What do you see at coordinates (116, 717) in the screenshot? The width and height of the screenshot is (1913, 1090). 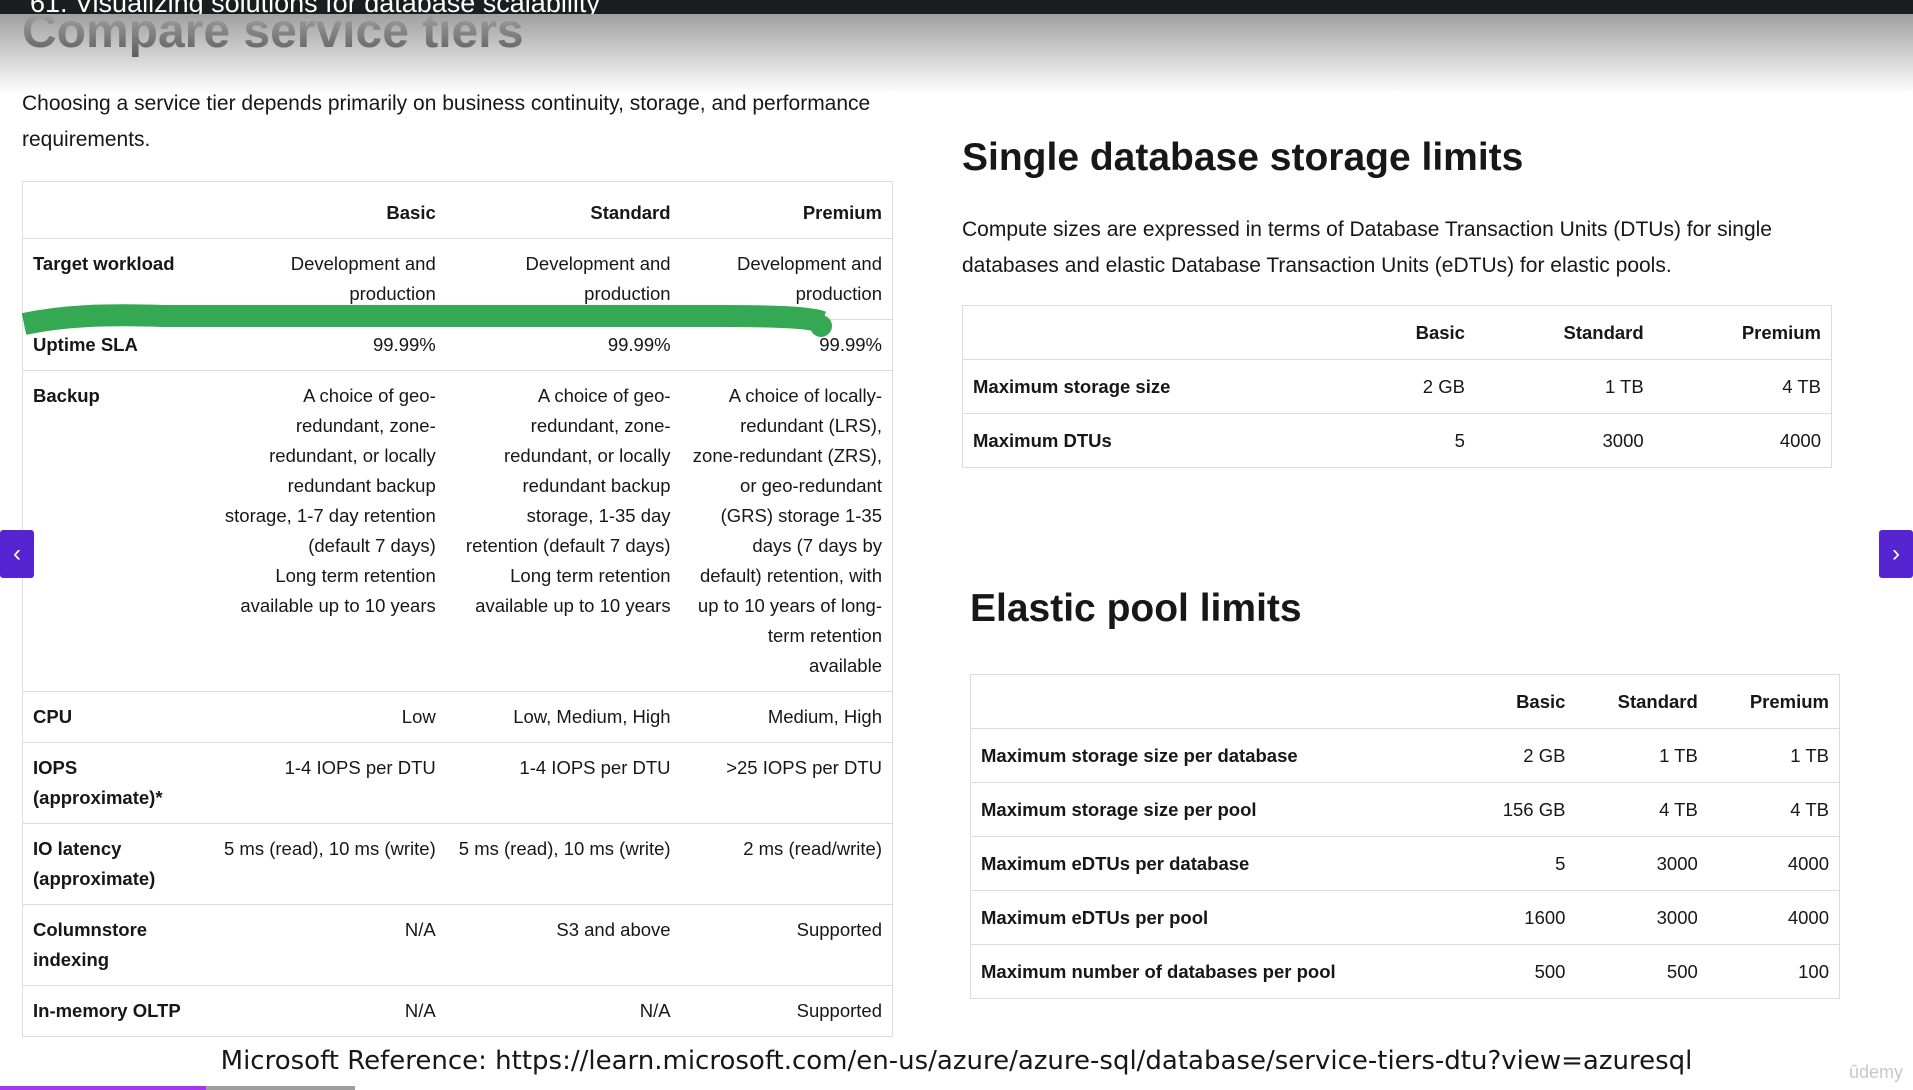 I see `row-label: CPU` at bounding box center [116, 717].